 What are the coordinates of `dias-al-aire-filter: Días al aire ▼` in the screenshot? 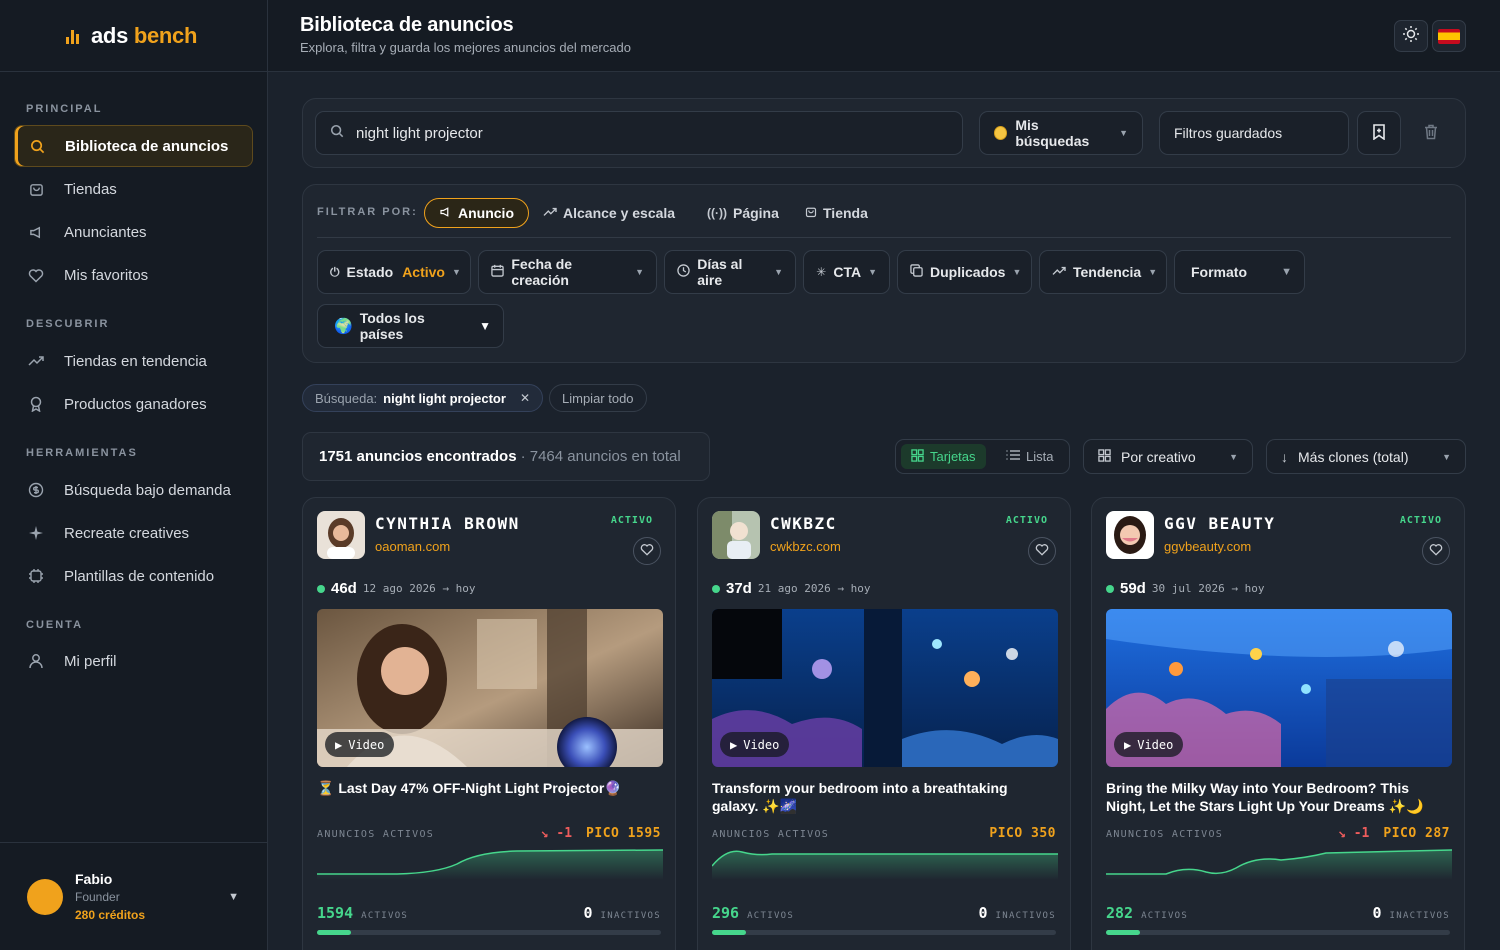 It's located at (730, 272).